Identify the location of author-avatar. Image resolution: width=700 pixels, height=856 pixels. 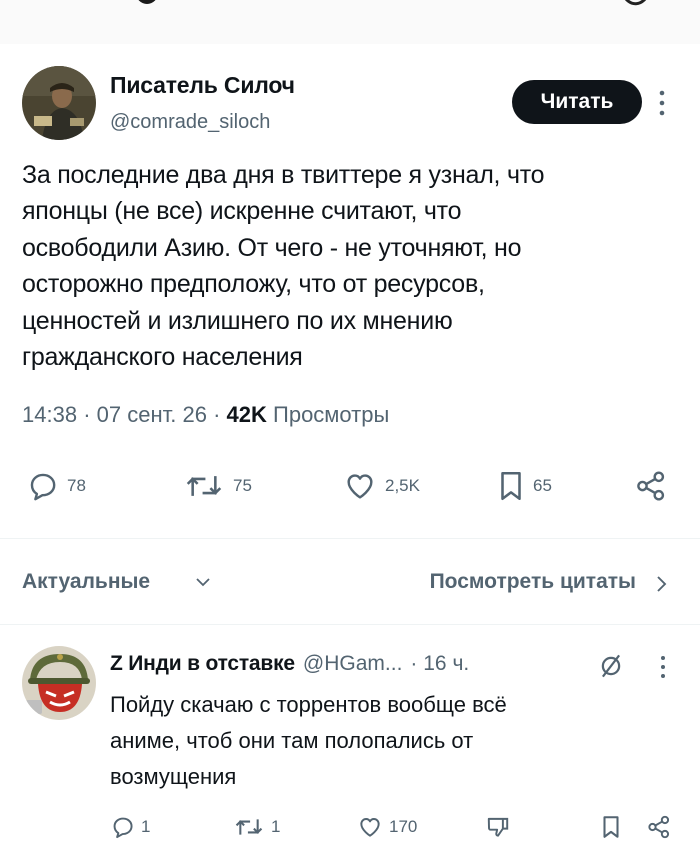
(59, 103).